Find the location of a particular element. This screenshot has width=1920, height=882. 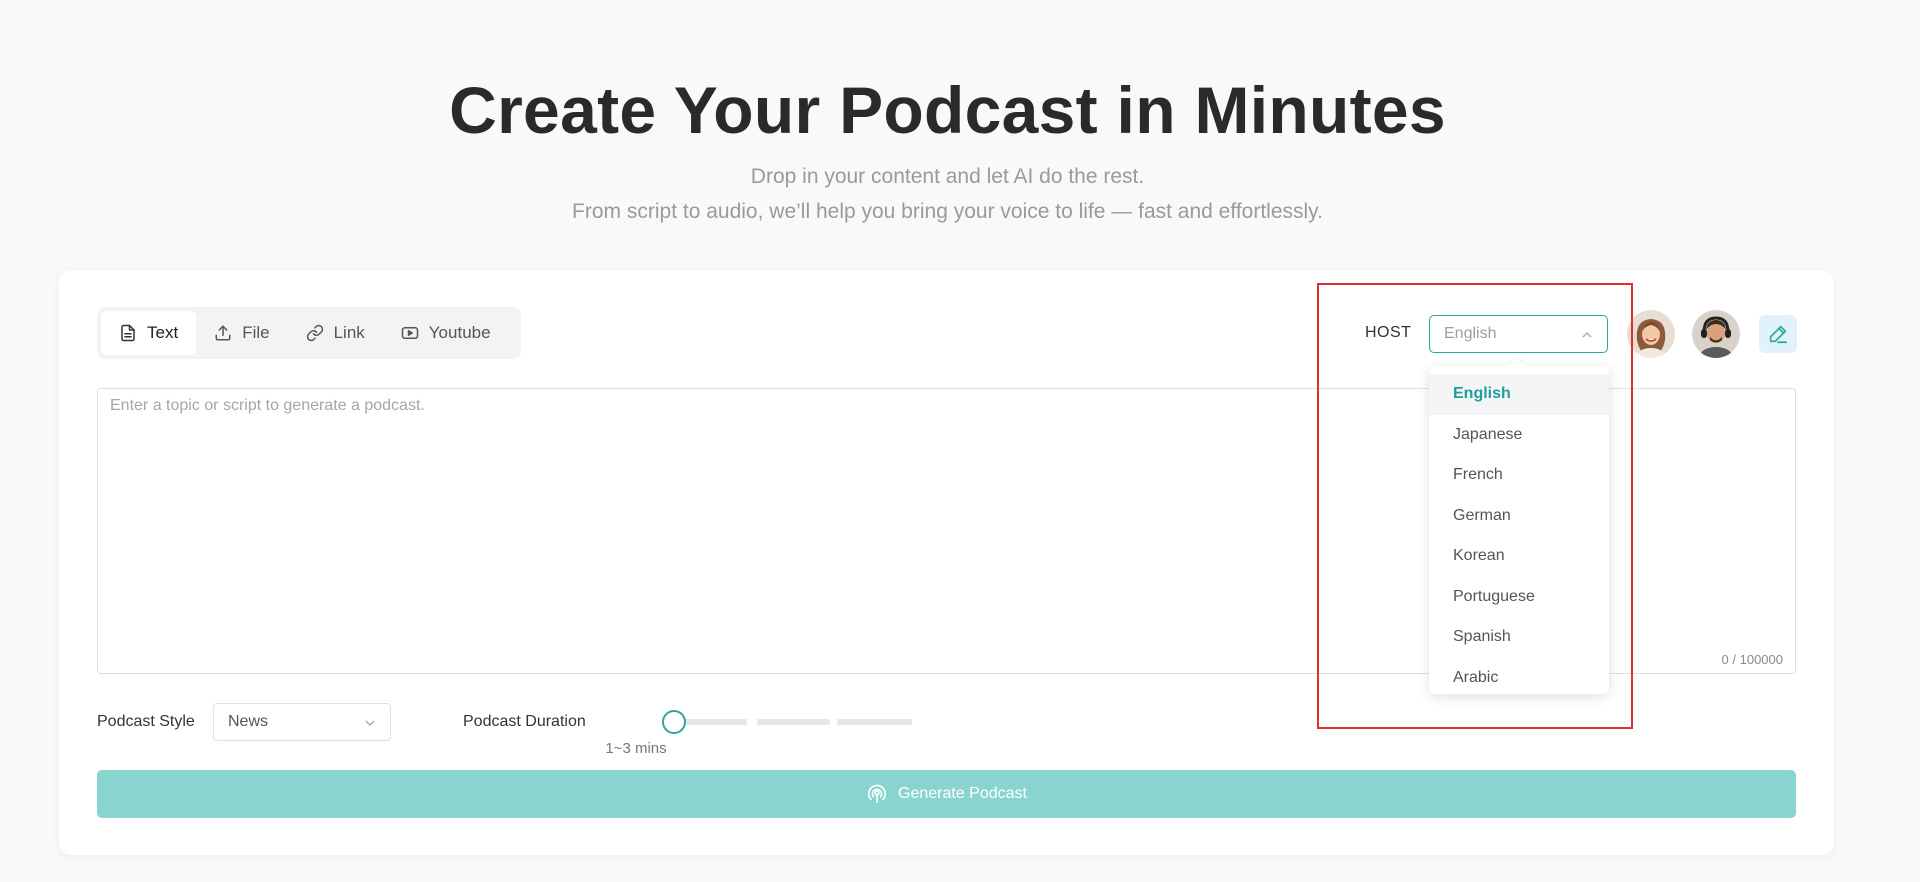

podcast-style-label: Podcast Style is located at coordinates (146, 721).